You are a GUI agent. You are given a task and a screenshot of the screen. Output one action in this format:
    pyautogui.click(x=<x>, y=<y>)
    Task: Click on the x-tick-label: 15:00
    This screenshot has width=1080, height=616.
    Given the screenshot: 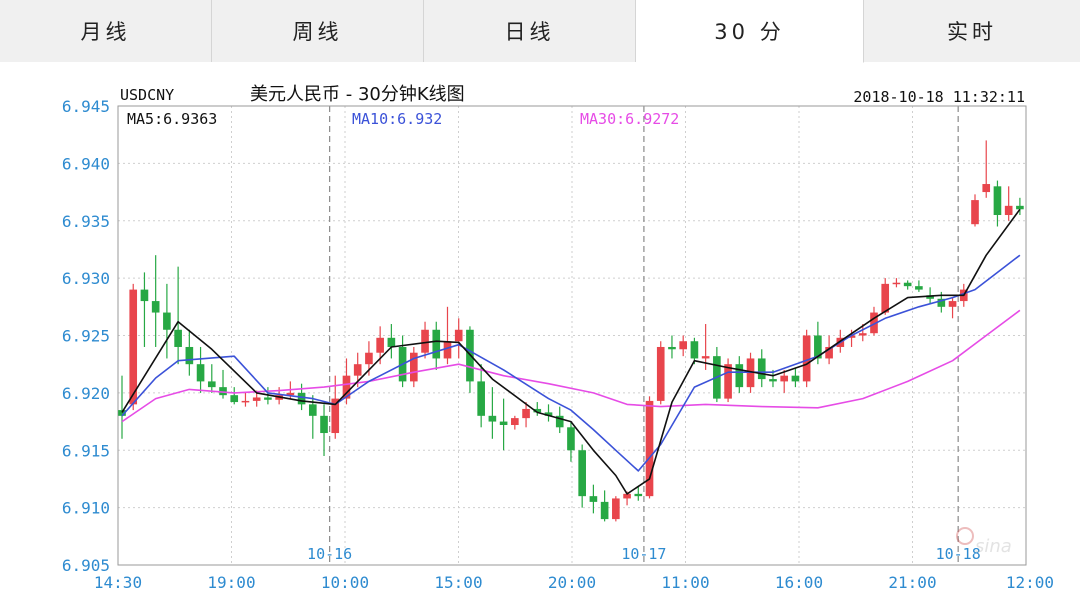 What is the action you would take?
    pyautogui.click(x=458, y=582)
    